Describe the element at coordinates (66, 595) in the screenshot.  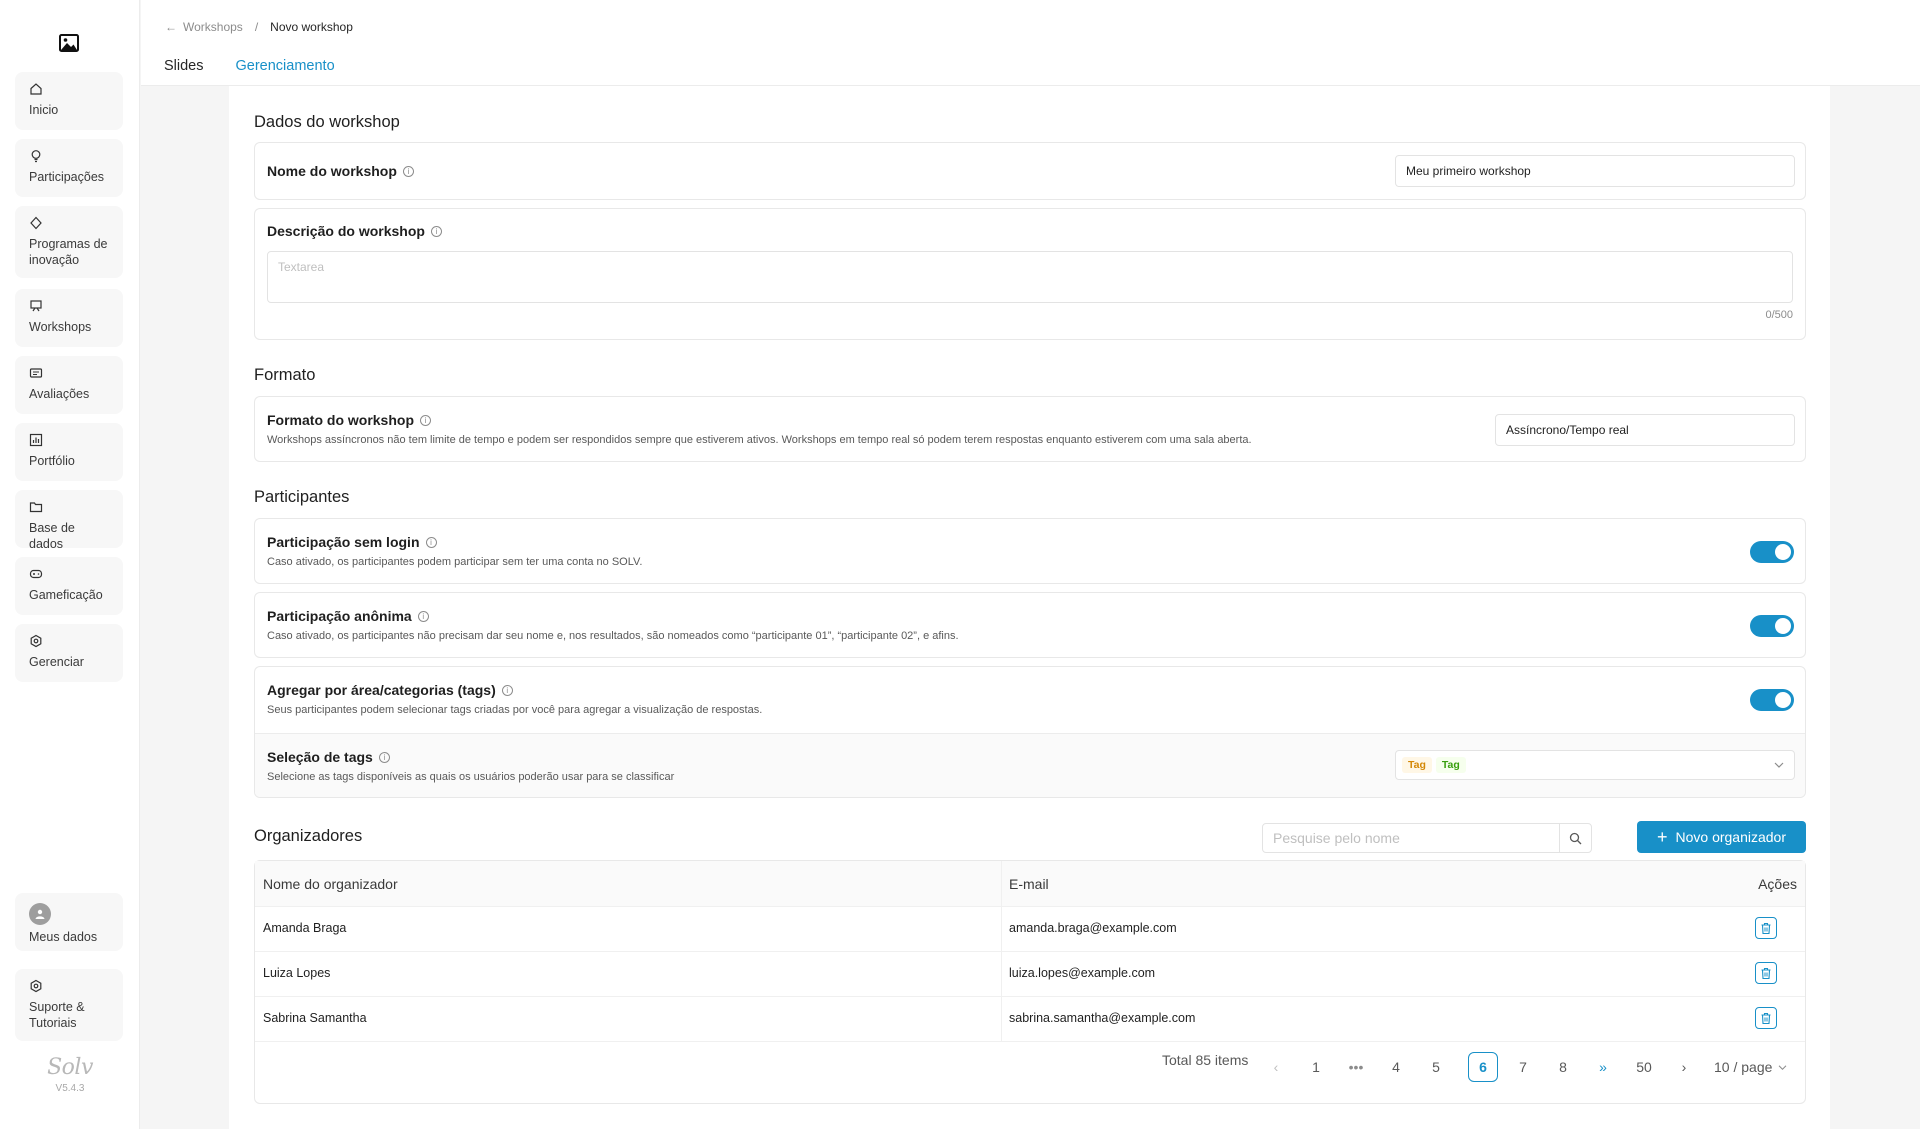
I see `sidebar-item-label: Gameficação` at that location.